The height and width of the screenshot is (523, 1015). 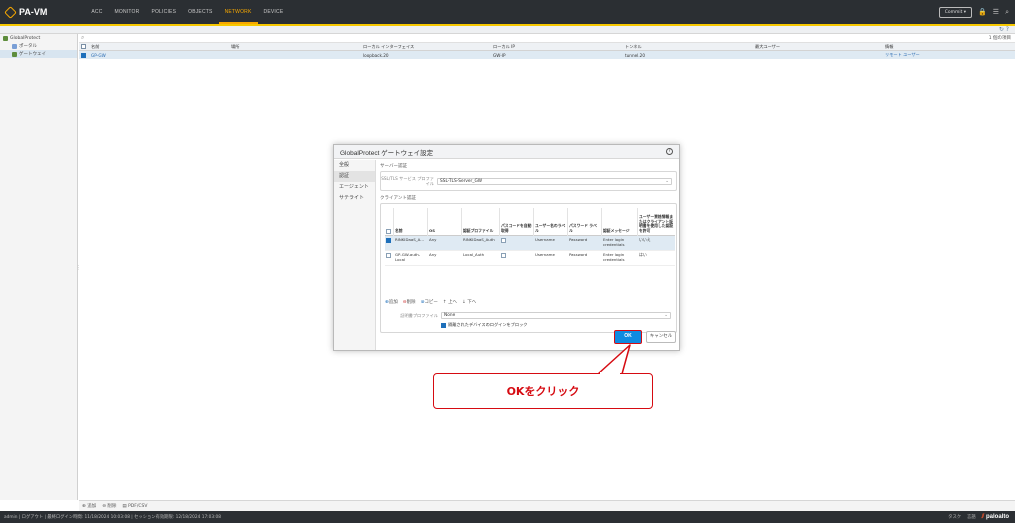 What do you see at coordinates (585, 222) in the screenshot?
I see `col-password-label: パスワード ラベル` at bounding box center [585, 222].